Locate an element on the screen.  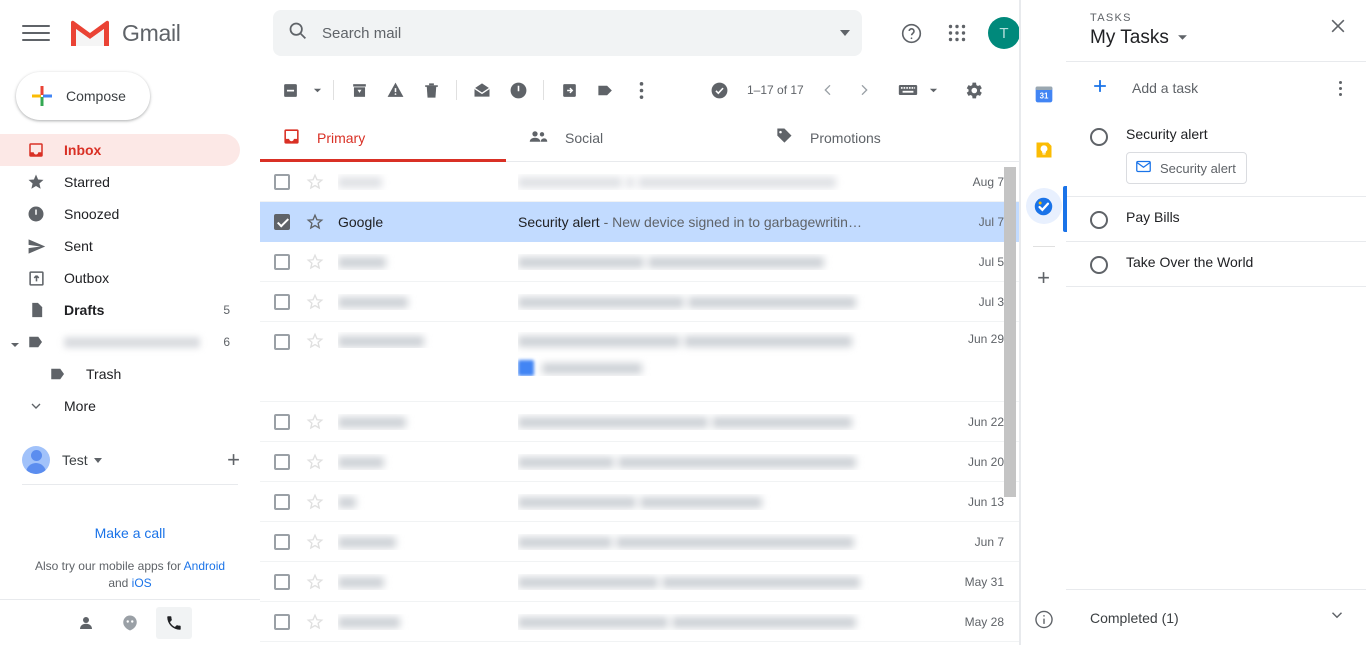
add-task-row: Add a task is located at coordinates (1216, 88).